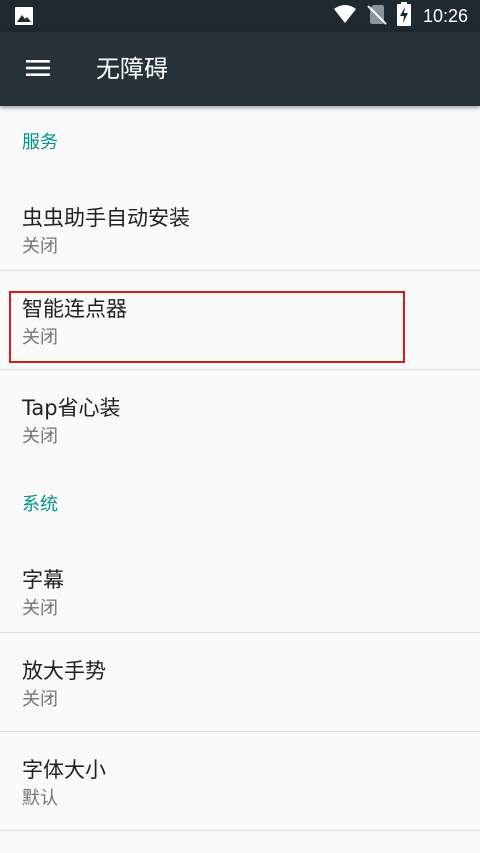 This screenshot has height=853, width=480. I want to click on wifi-icon, so click(345, 16).